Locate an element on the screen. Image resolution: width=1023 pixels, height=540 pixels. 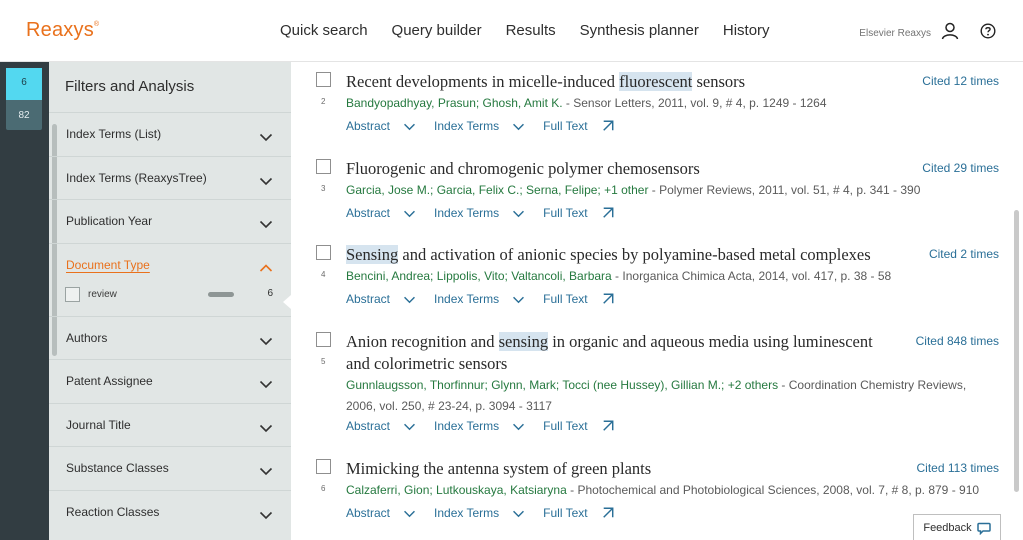
filter-substance-classes: Substance Classes is located at coordinates (170, 468).